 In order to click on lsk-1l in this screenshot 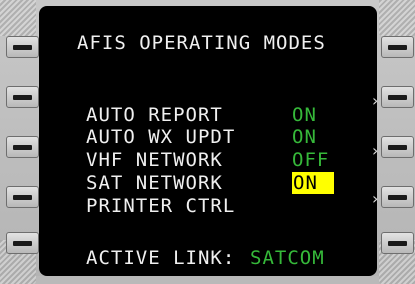, I will do `click(22, 47)`.